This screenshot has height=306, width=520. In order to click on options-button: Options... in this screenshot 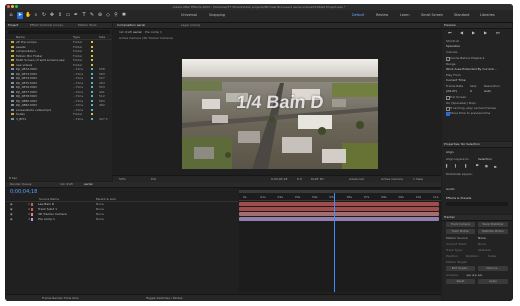, I will do `click(493, 268)`.